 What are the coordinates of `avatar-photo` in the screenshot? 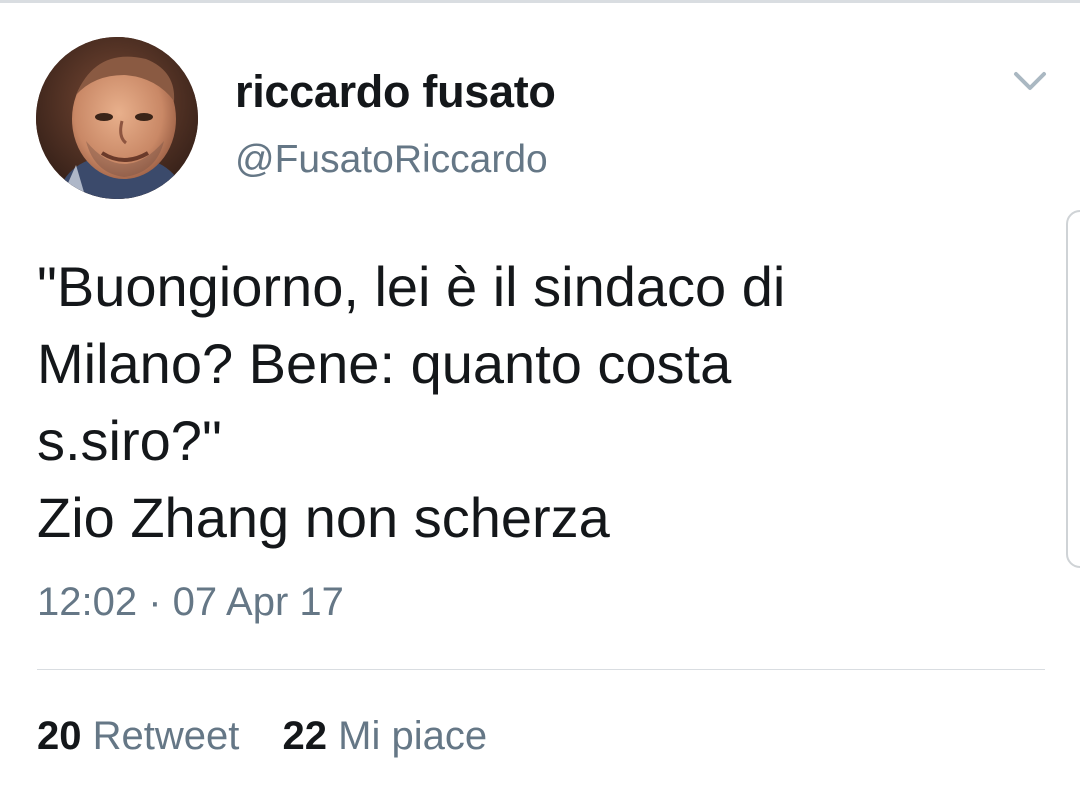 It's located at (117, 118).